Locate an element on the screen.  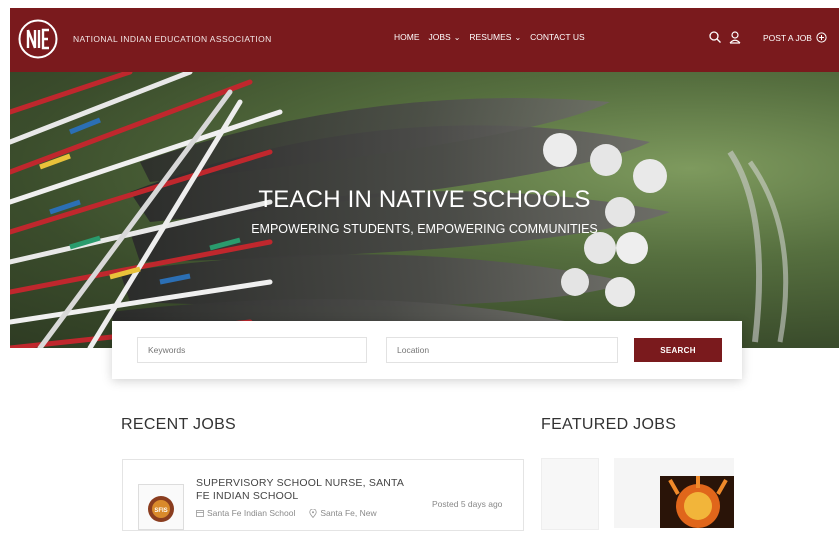
keywords-input is located at coordinates (252, 350).